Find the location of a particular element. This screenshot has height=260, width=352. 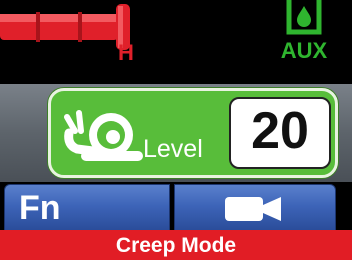

level-label: Level is located at coordinates (173, 149).